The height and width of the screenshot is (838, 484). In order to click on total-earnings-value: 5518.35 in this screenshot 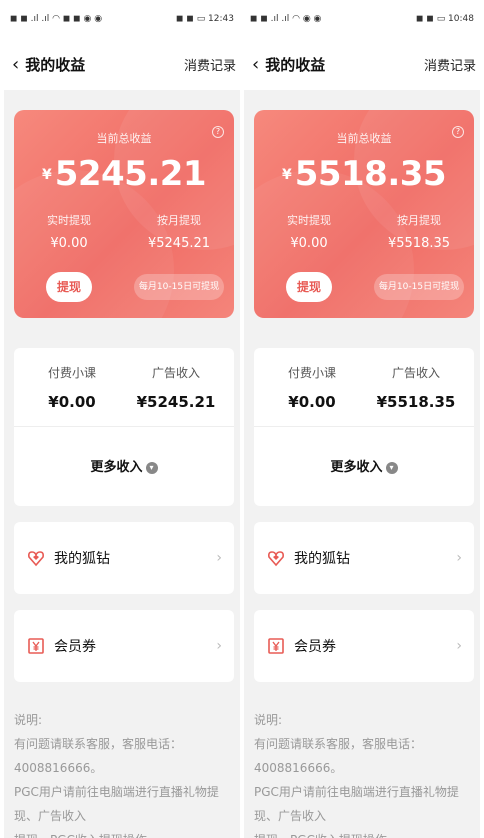, I will do `click(370, 174)`.